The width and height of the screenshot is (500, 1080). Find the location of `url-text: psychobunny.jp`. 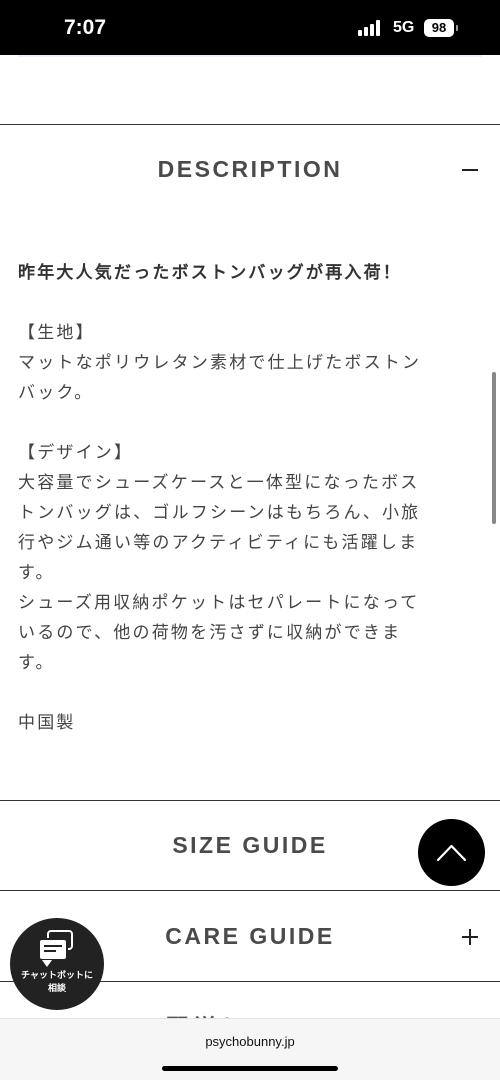

url-text: psychobunny.jp is located at coordinates (250, 1041).